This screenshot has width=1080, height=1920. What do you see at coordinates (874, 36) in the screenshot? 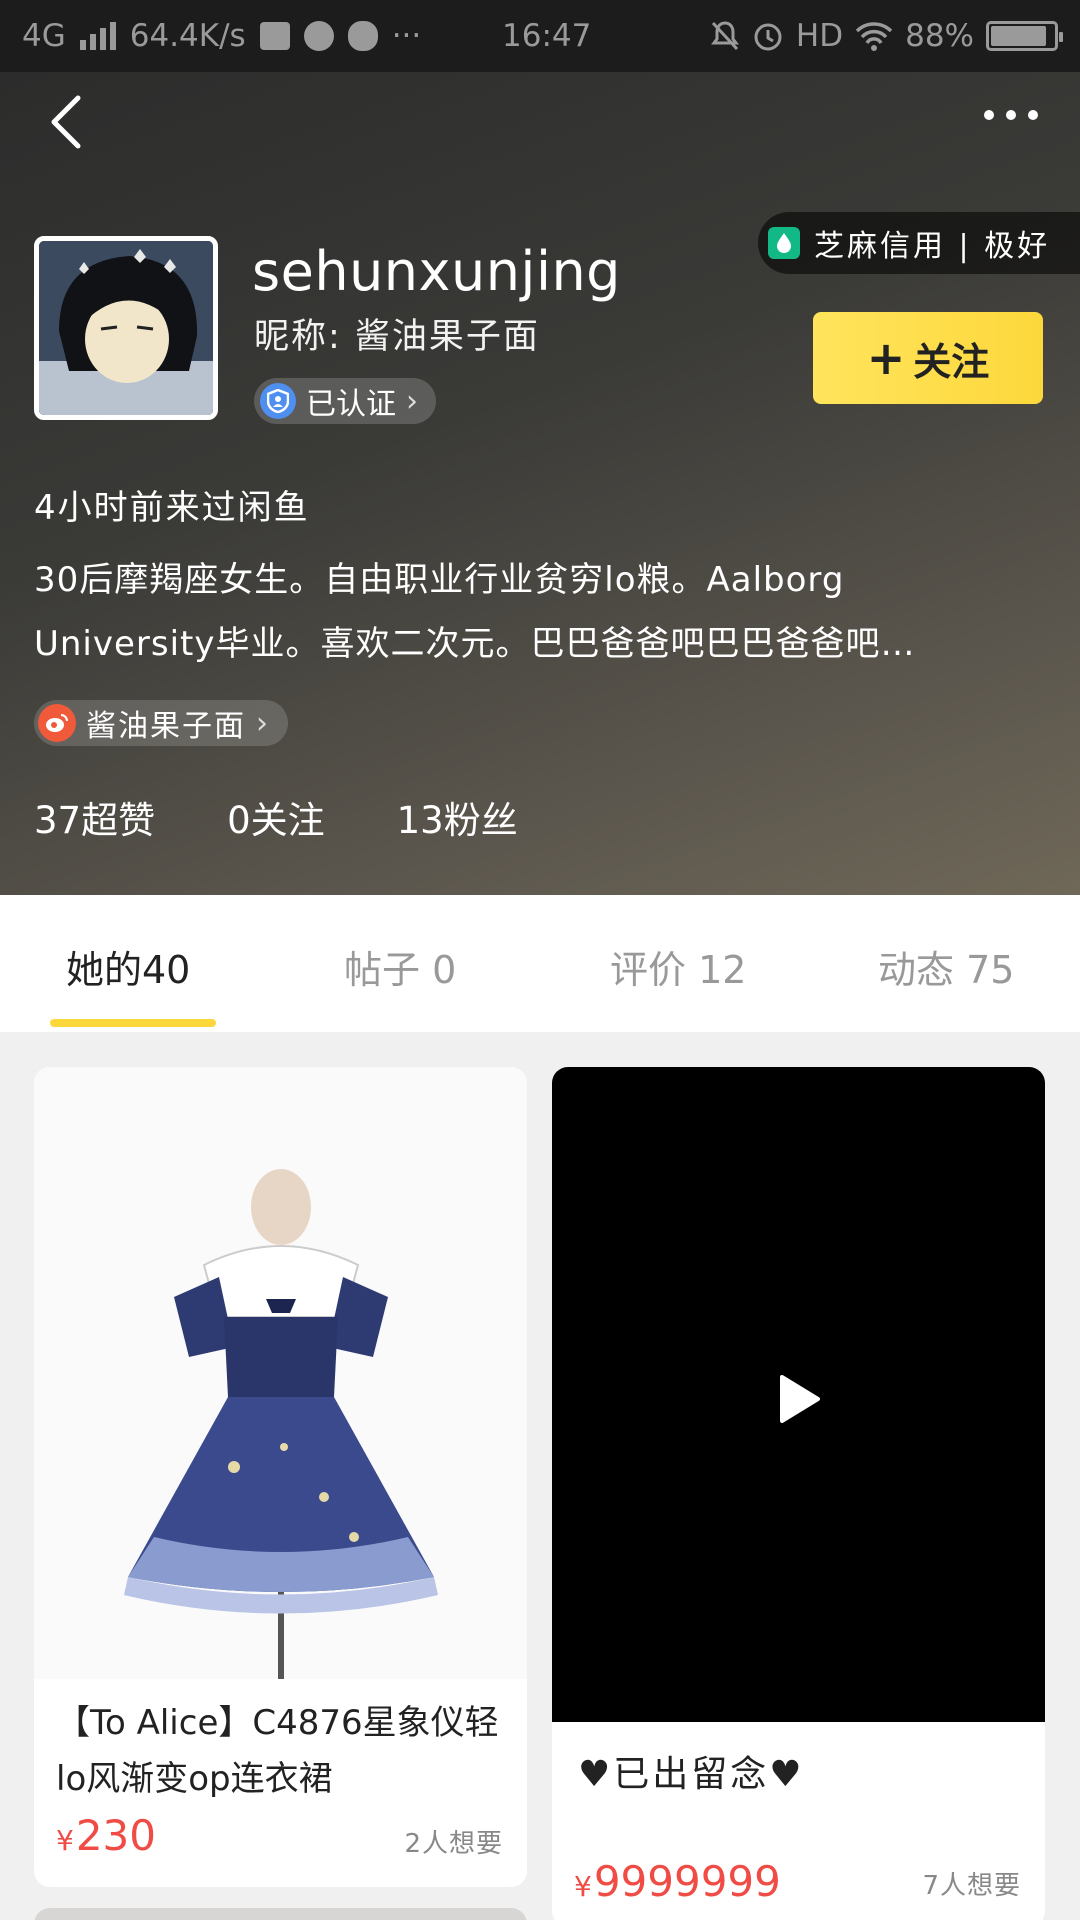
I see `wifi-icon` at bounding box center [874, 36].